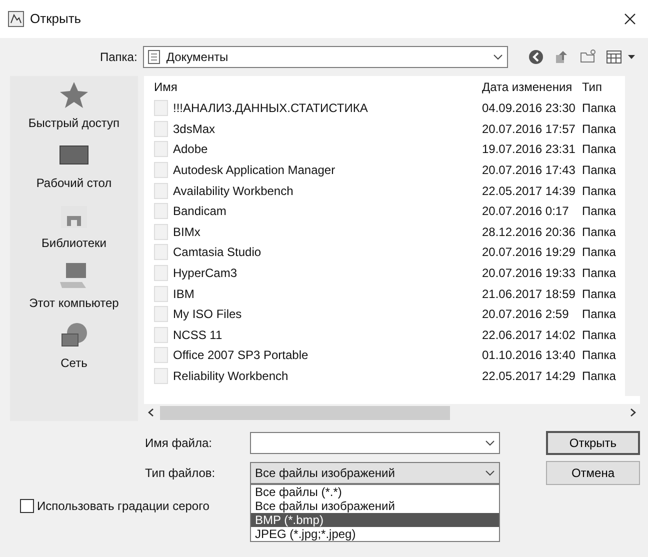 The image size is (648, 557). I want to click on table-cell-text: 01.10.2016 13:40, so click(528, 355).